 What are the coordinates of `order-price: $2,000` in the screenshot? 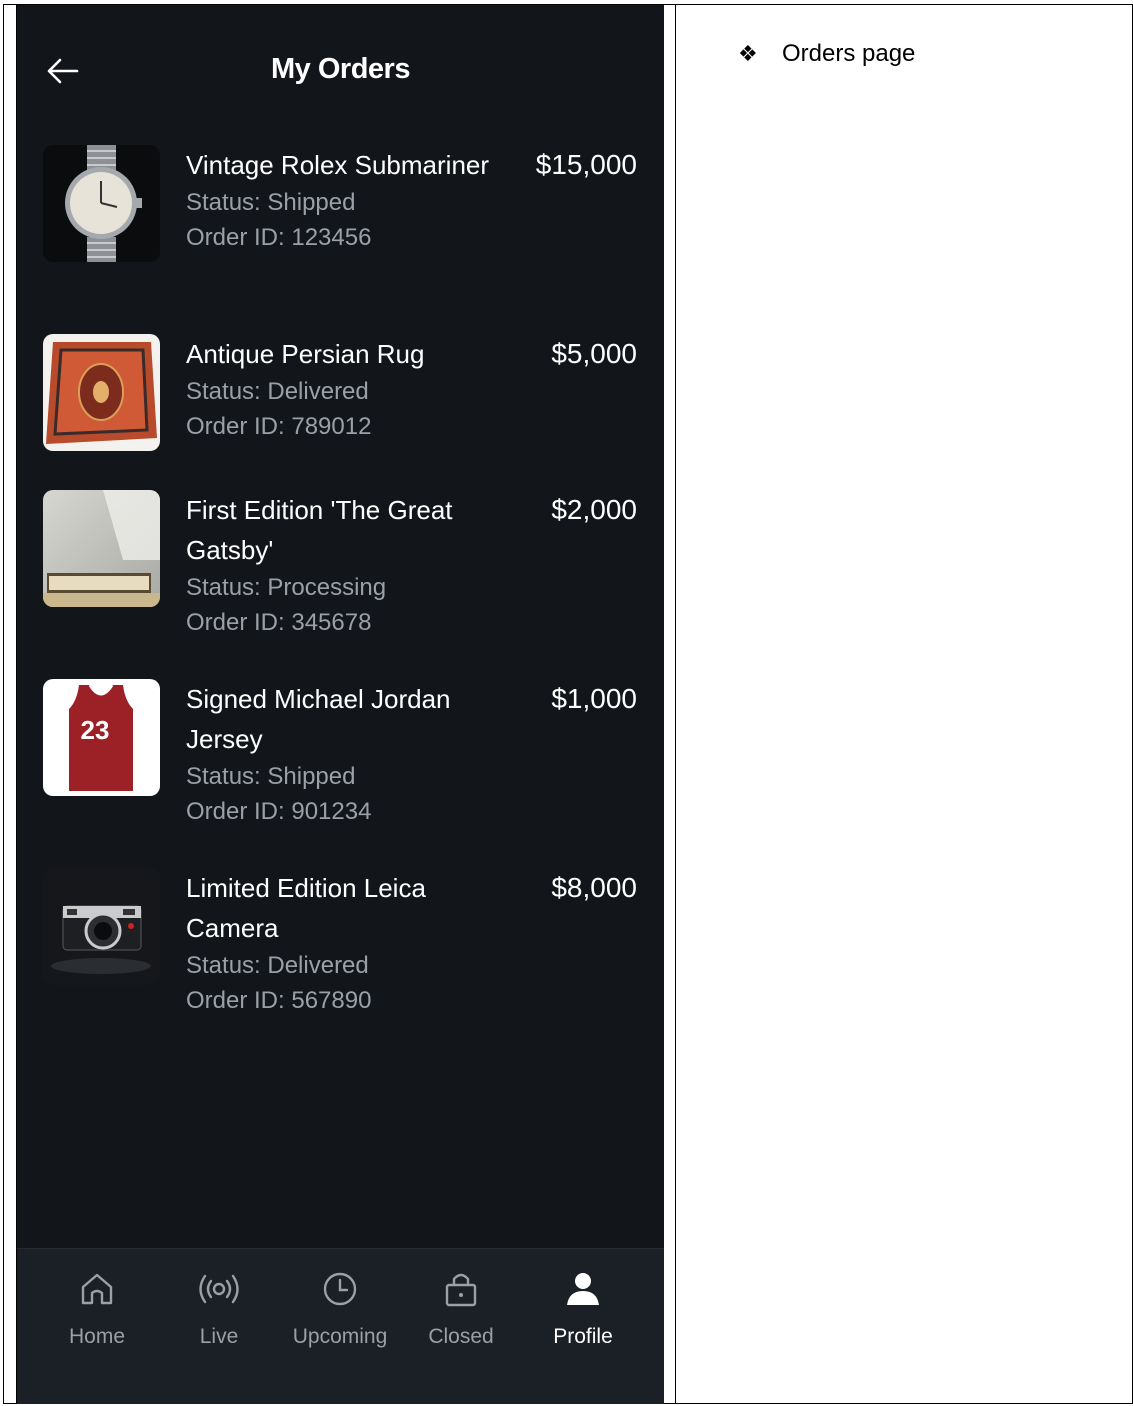 It's located at (594, 509).